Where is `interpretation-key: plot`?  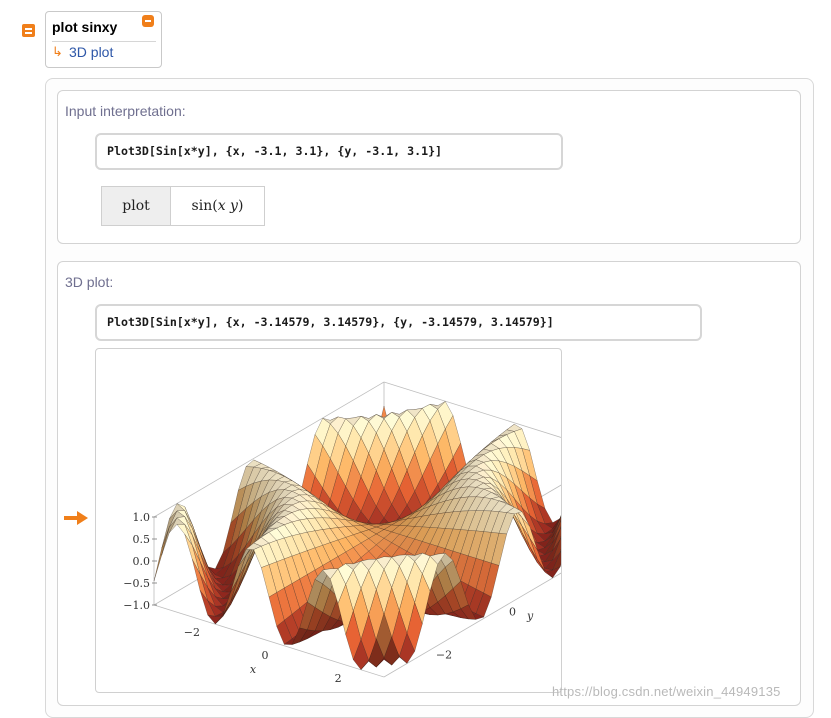 interpretation-key: plot is located at coordinates (136, 206).